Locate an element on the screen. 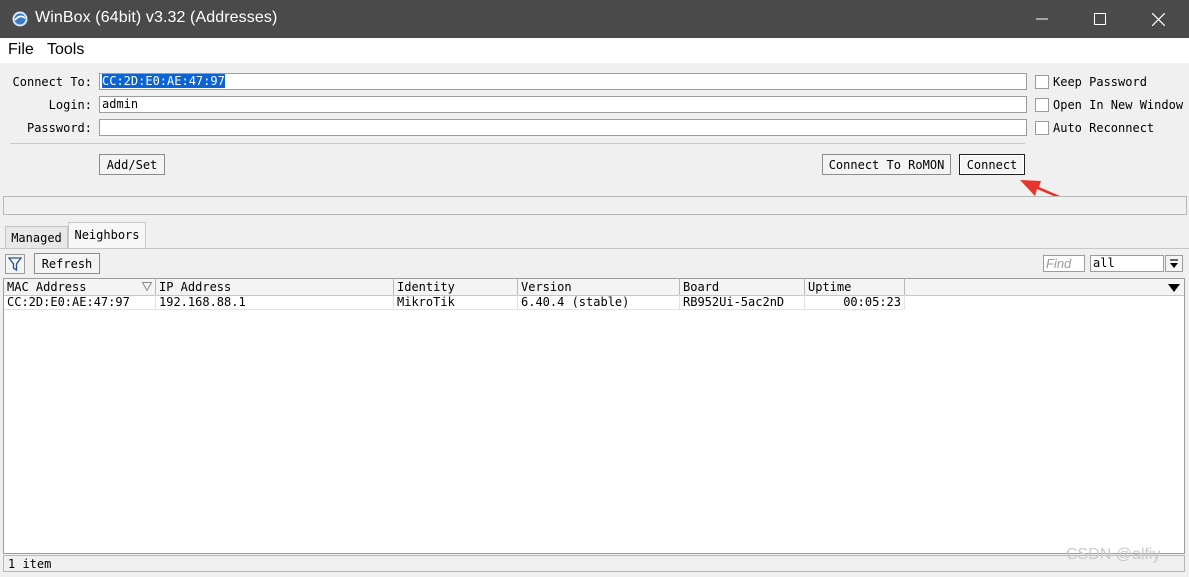 This screenshot has width=1189, height=577. keep-password-checkbox is located at coordinates (1042, 82).